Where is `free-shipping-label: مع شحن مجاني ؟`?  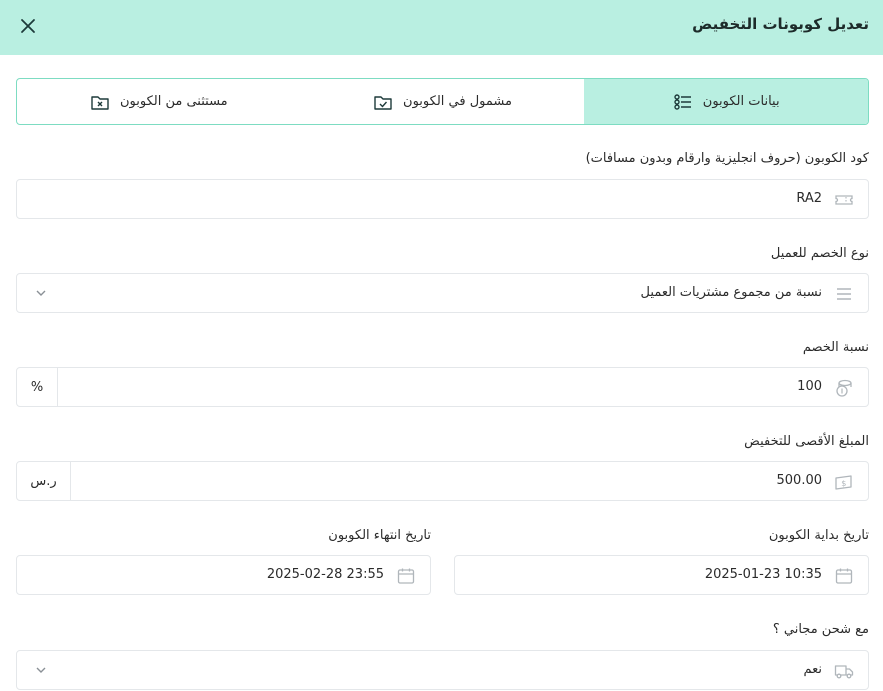
free-shipping-label: مع شحن مجاني ؟ is located at coordinates (820, 629).